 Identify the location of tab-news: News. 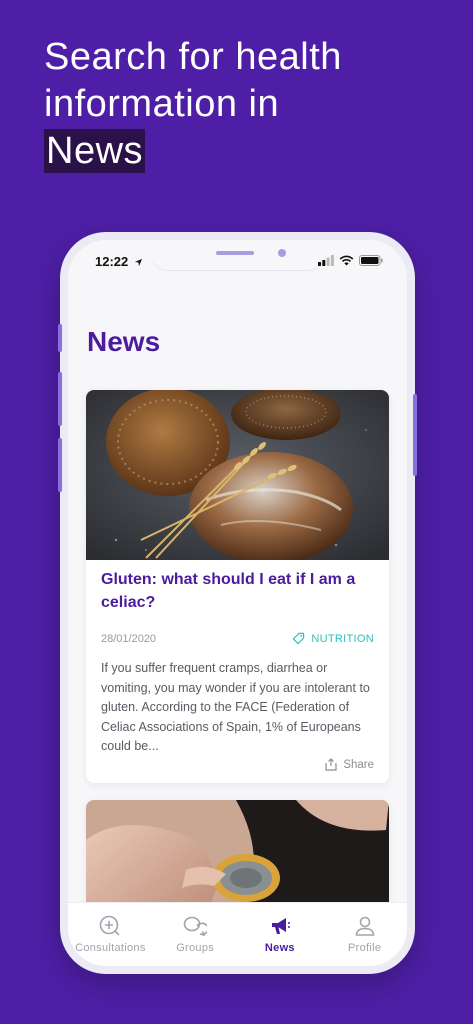
(280, 934).